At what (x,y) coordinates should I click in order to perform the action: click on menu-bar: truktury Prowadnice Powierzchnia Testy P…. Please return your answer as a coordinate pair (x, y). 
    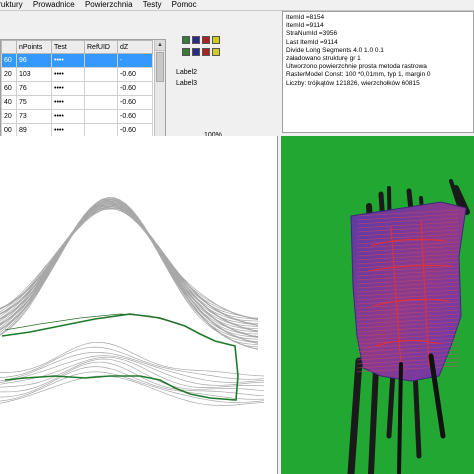
    Looking at the image, I should click on (237, 5).